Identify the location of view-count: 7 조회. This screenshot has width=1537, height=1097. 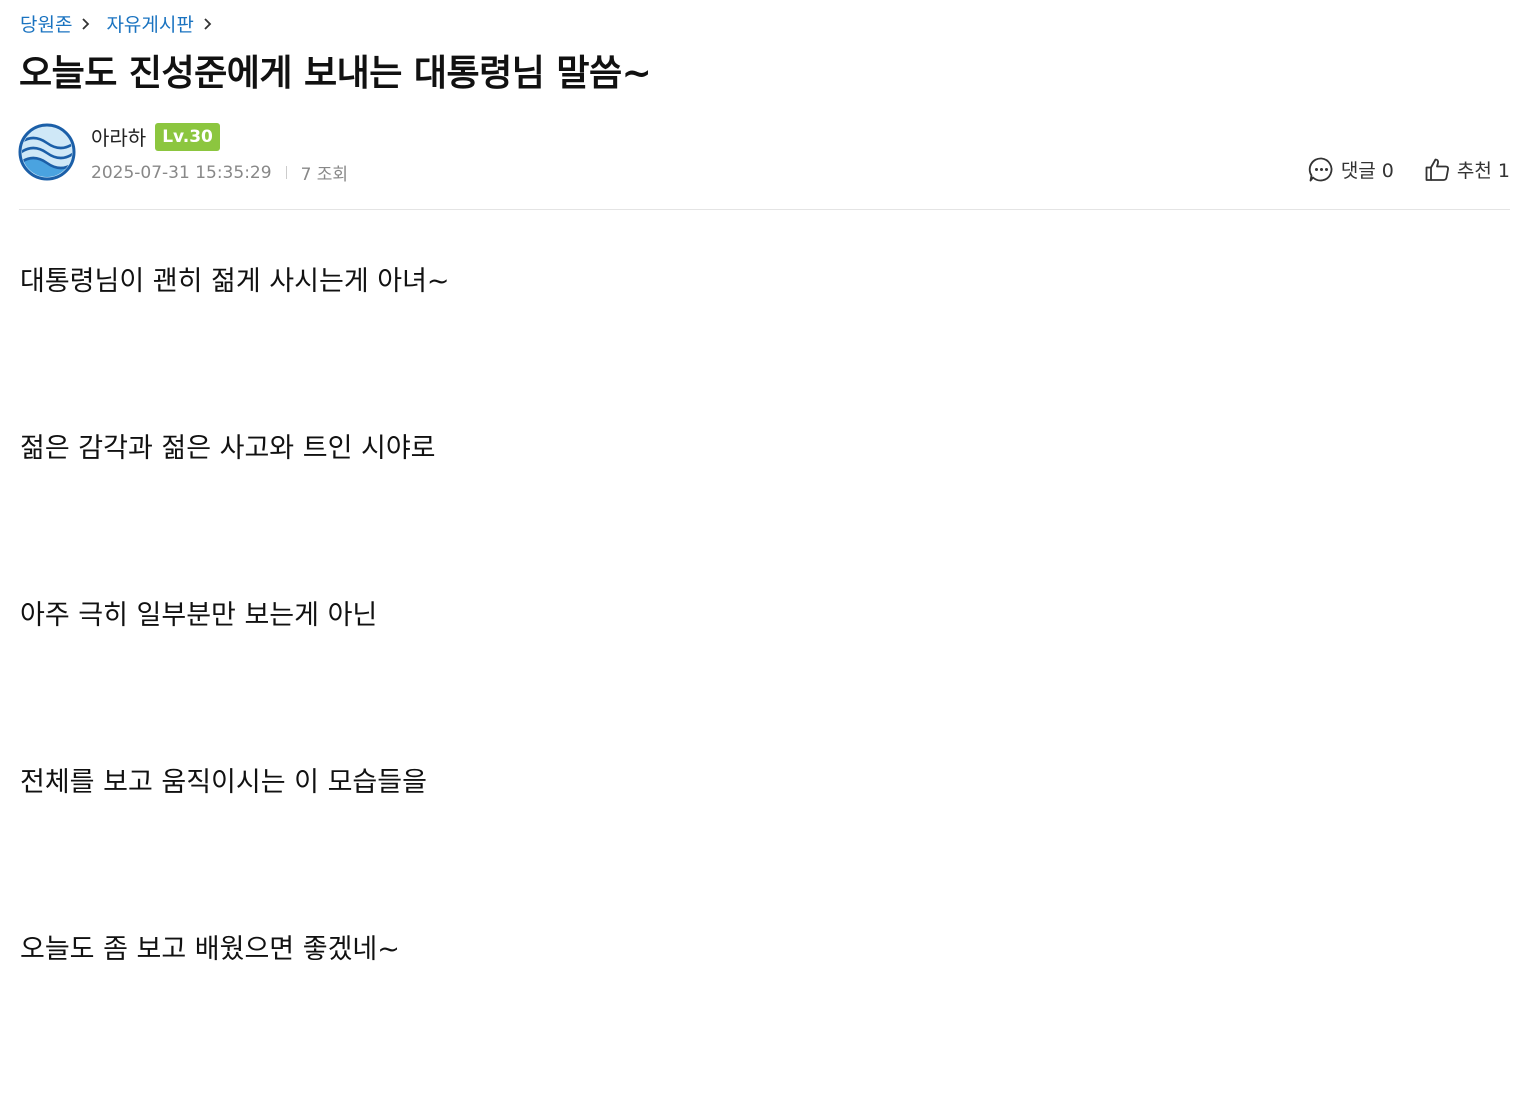
(324, 175).